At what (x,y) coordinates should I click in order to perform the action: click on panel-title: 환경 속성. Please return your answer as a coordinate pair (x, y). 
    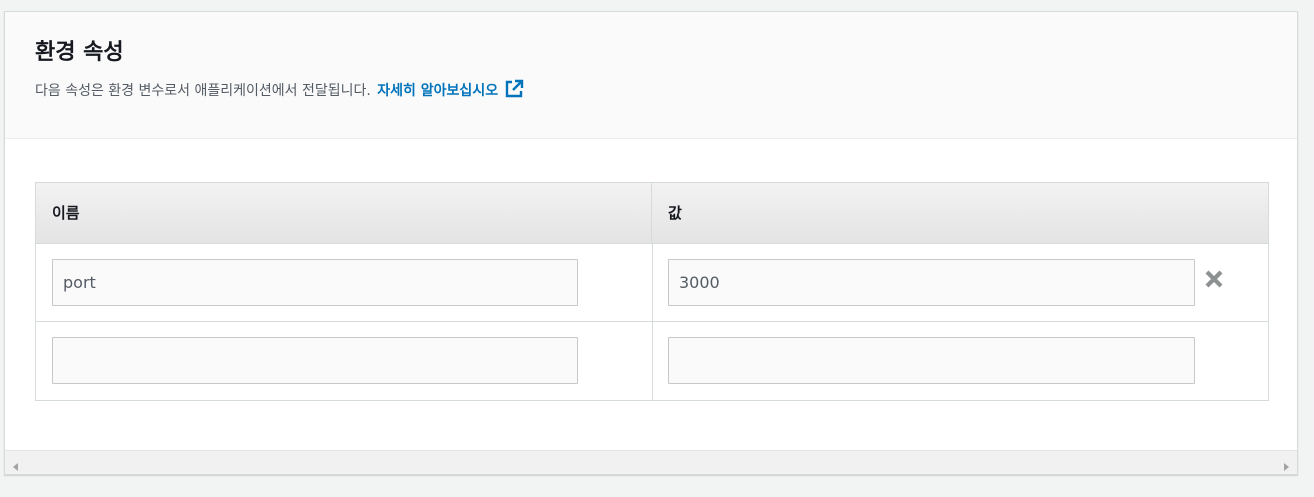
    Looking at the image, I should click on (79, 52).